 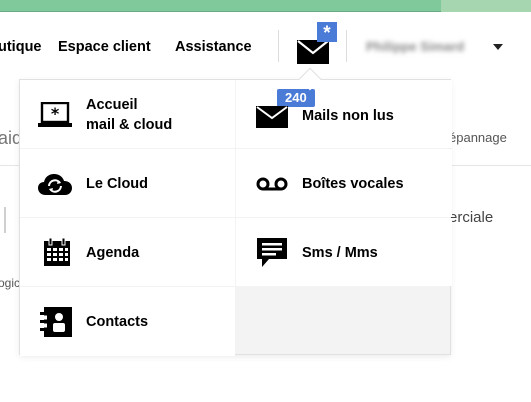 What do you see at coordinates (213, 47) in the screenshot?
I see `nav-link-assistance: Assistance` at bounding box center [213, 47].